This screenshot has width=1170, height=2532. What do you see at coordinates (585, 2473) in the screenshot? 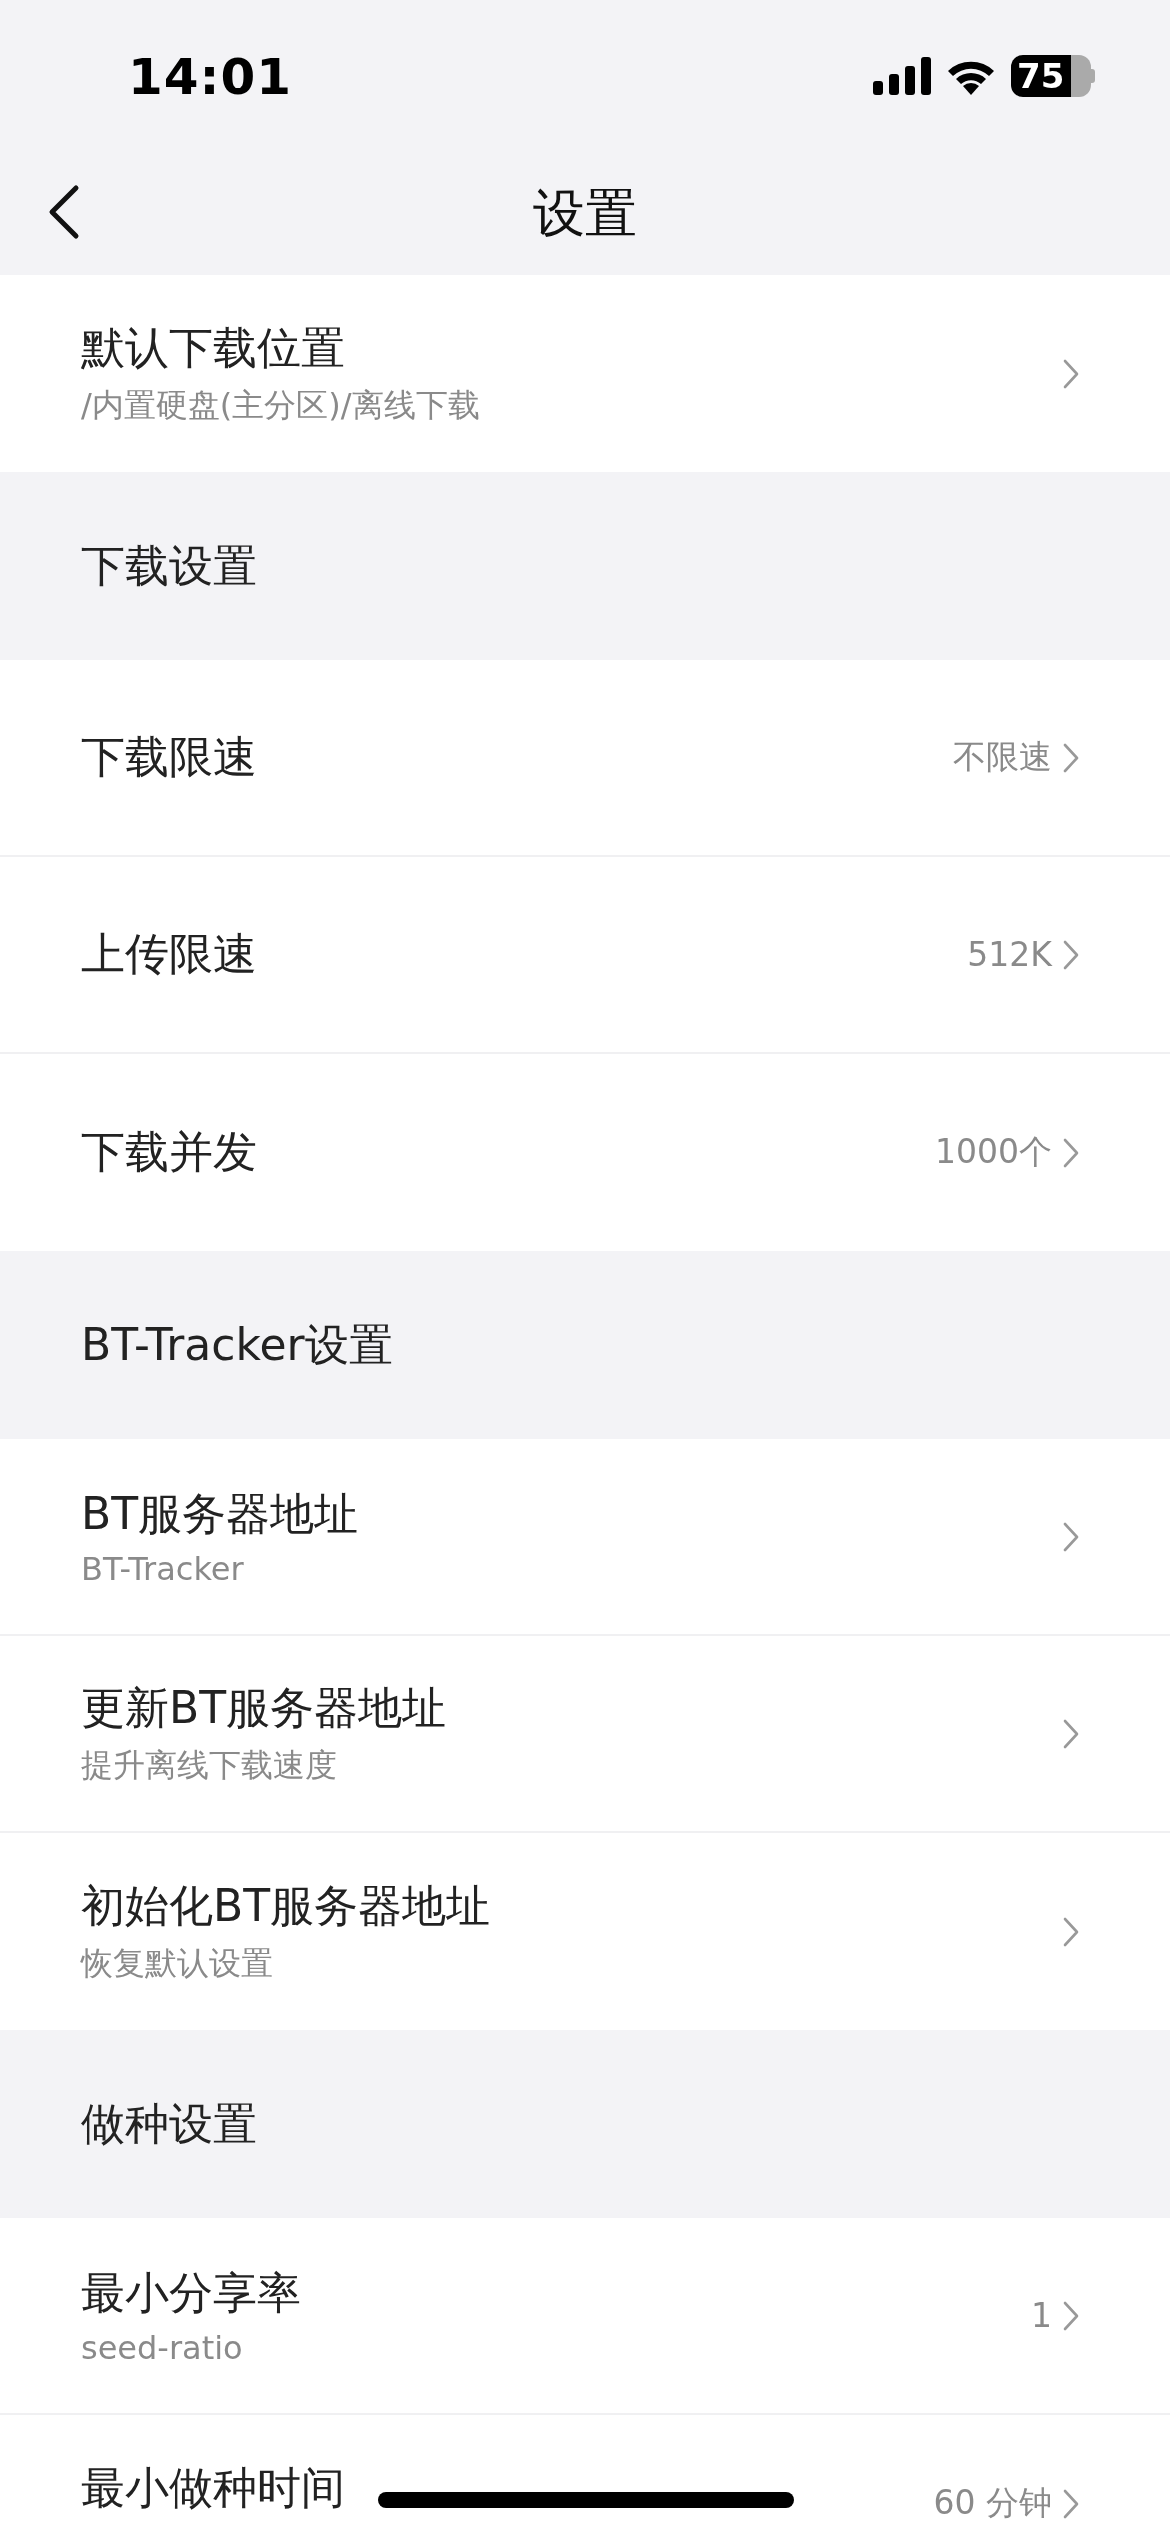
I see `settings-row: 最小做种时间 60 分钟` at bounding box center [585, 2473].